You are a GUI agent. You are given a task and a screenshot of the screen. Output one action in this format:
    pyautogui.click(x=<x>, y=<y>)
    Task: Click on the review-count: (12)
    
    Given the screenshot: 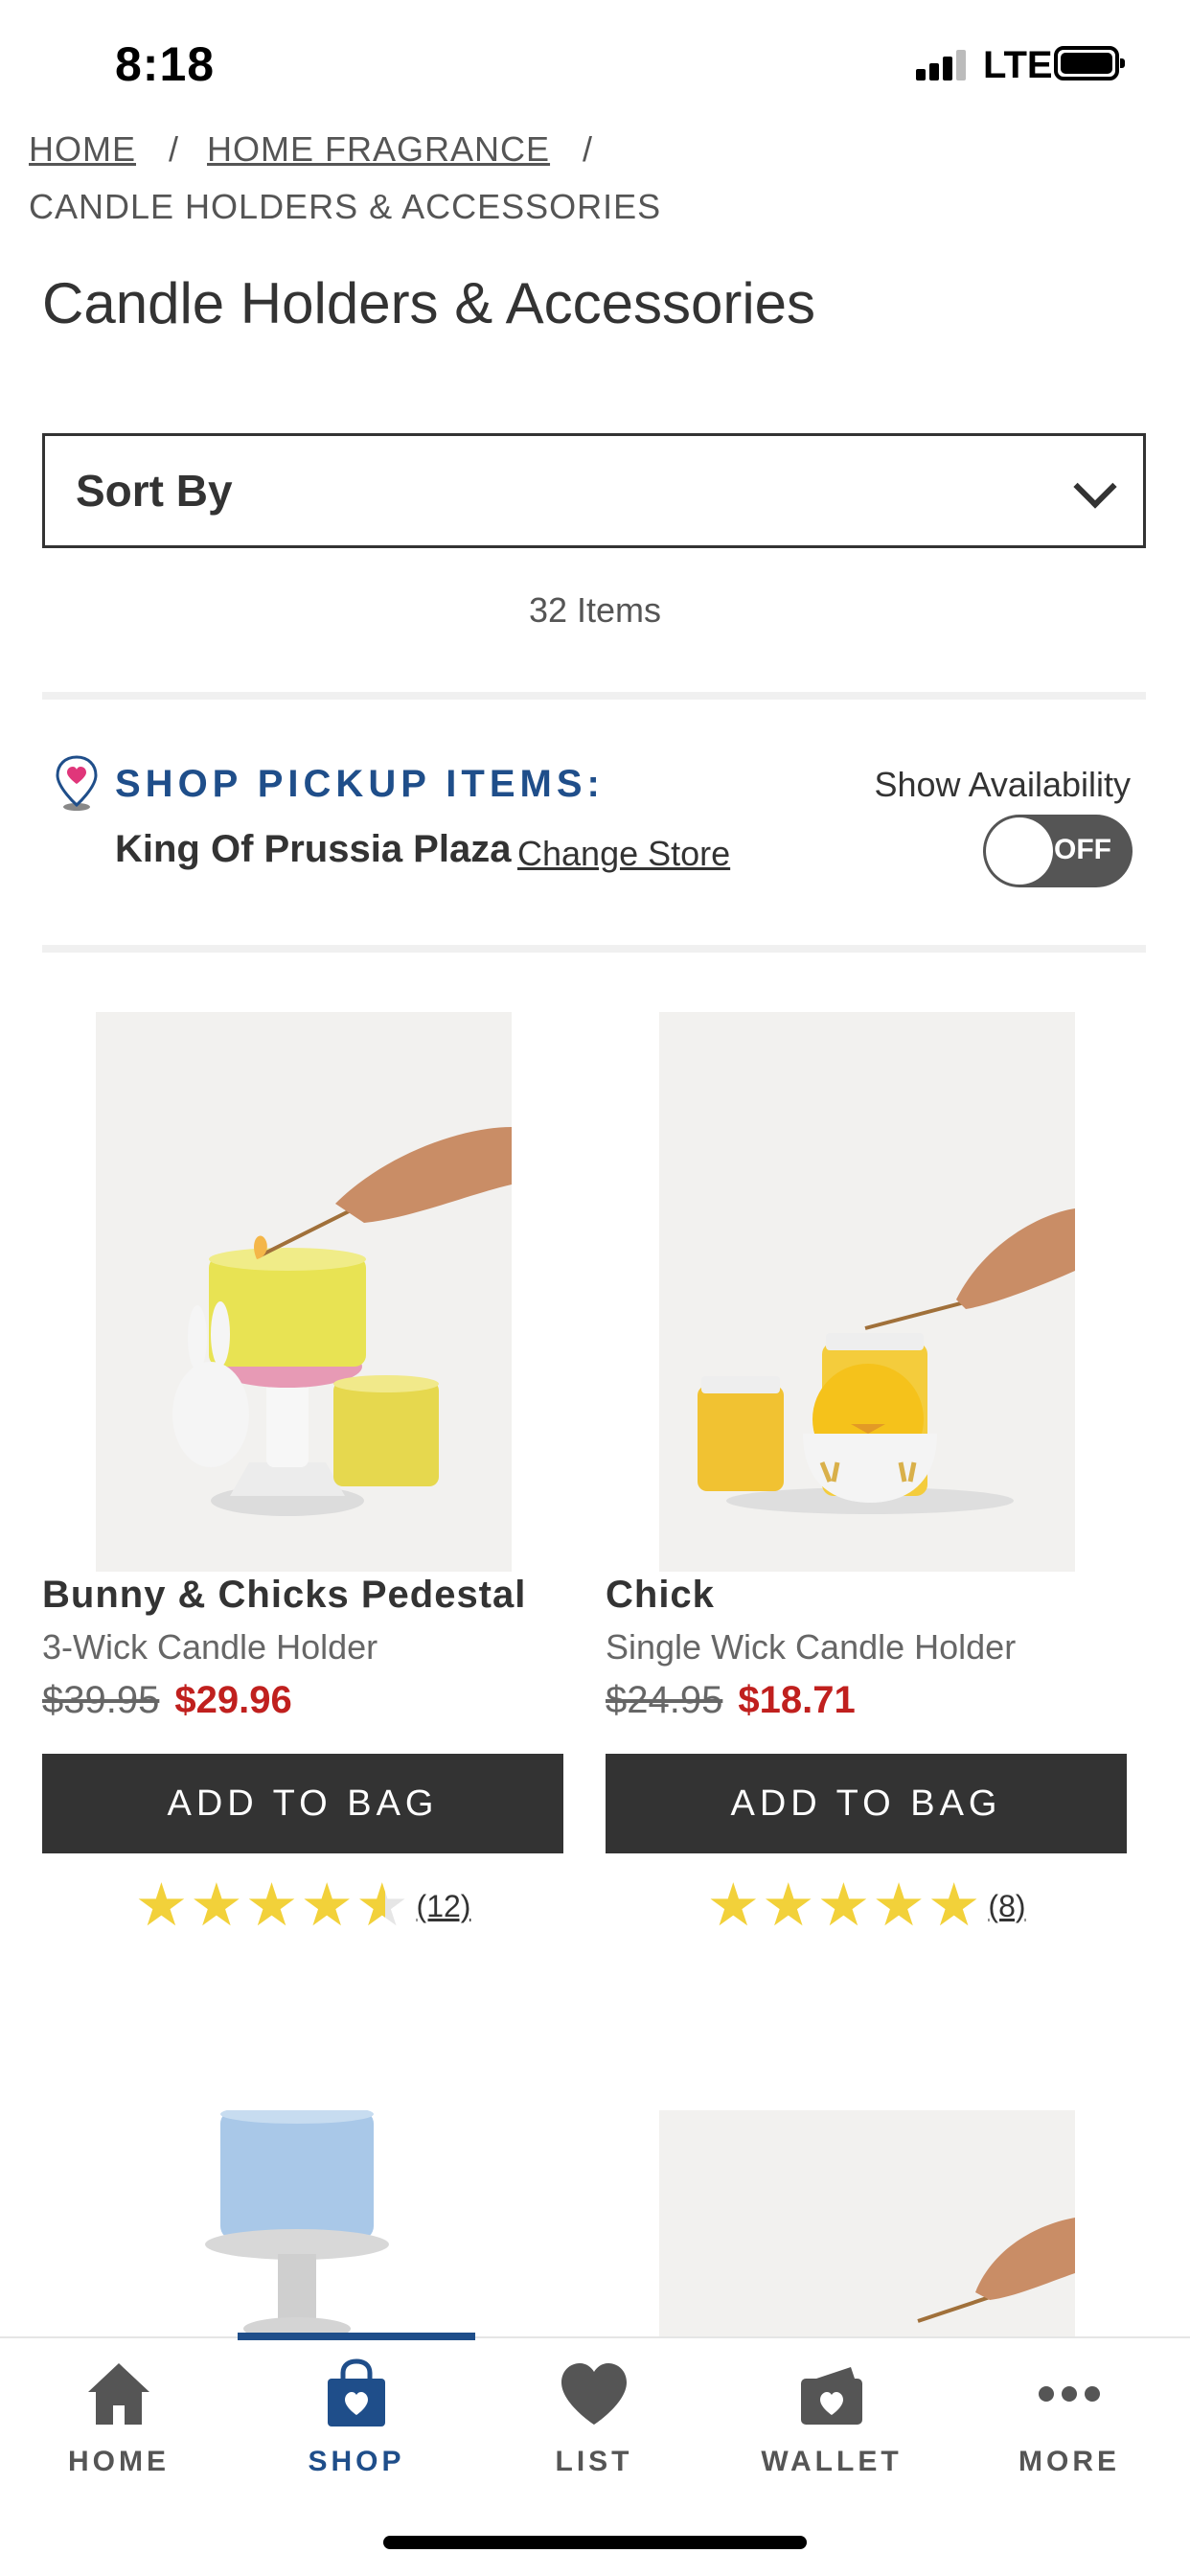 What is the action you would take?
    pyautogui.click(x=444, y=1906)
    